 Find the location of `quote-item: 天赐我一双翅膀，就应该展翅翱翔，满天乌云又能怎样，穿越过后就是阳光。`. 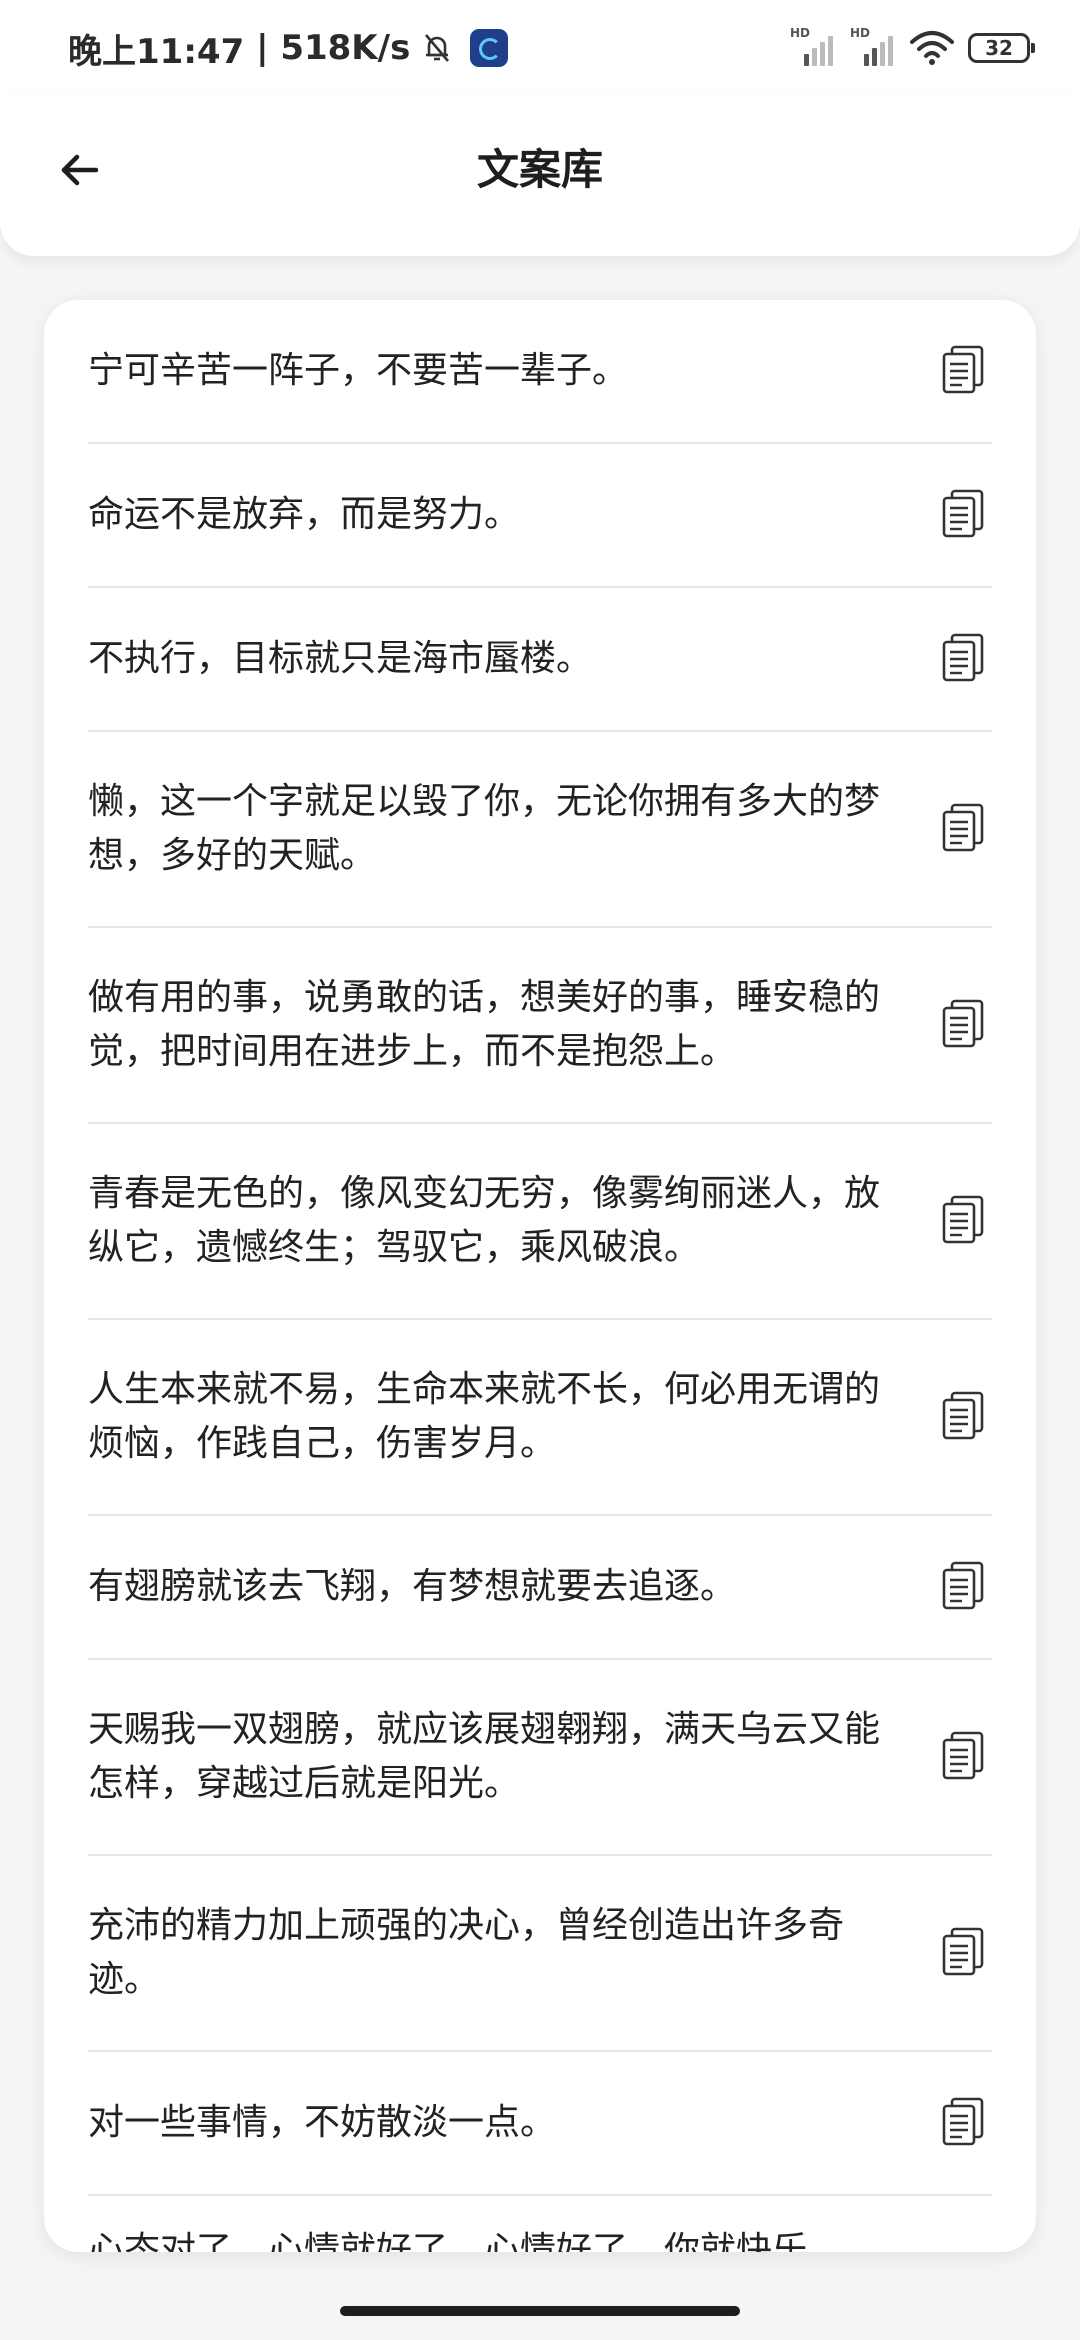

quote-item: 天赐我一双翅膀，就应该展翅翱翔，满天乌云又能怎样，穿越过后就是阳光。 is located at coordinates (540, 1758).